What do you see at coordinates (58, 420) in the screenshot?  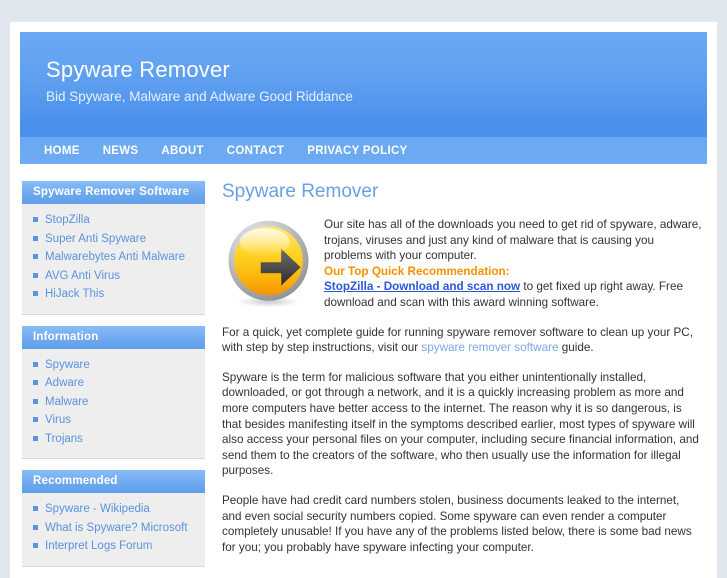 I see `sidebar-item-virus: Virus` at bounding box center [58, 420].